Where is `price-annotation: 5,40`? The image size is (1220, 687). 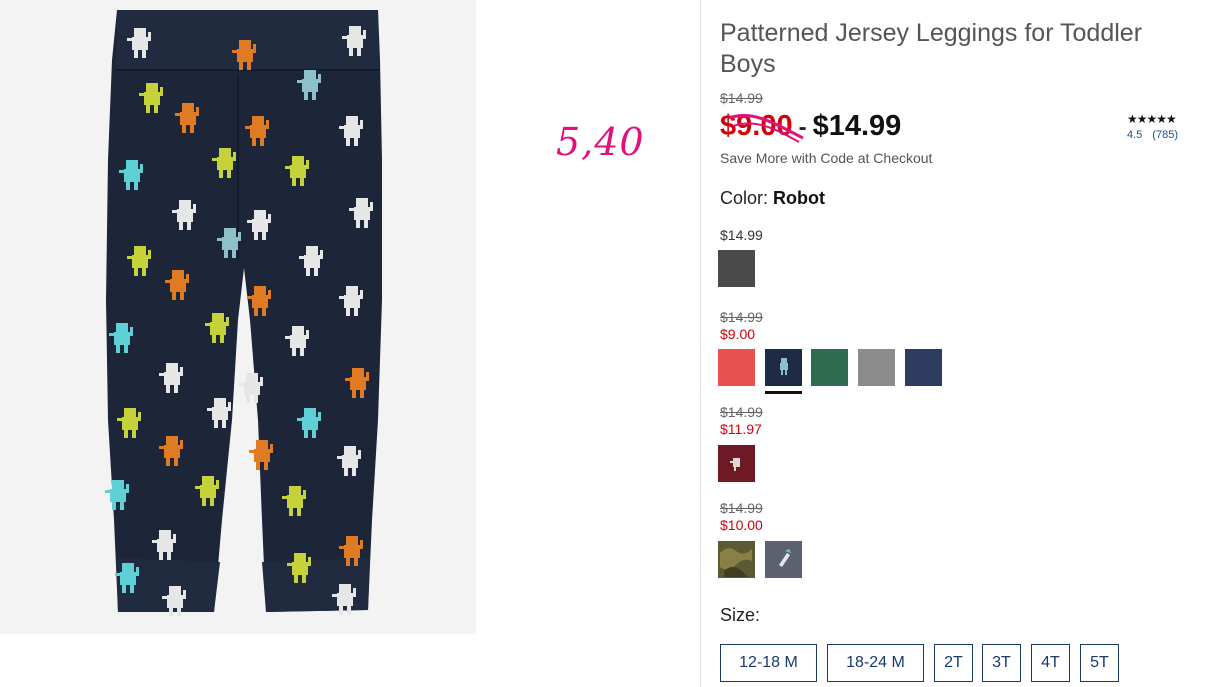
price-annotation: 5,40 is located at coordinates (600, 142).